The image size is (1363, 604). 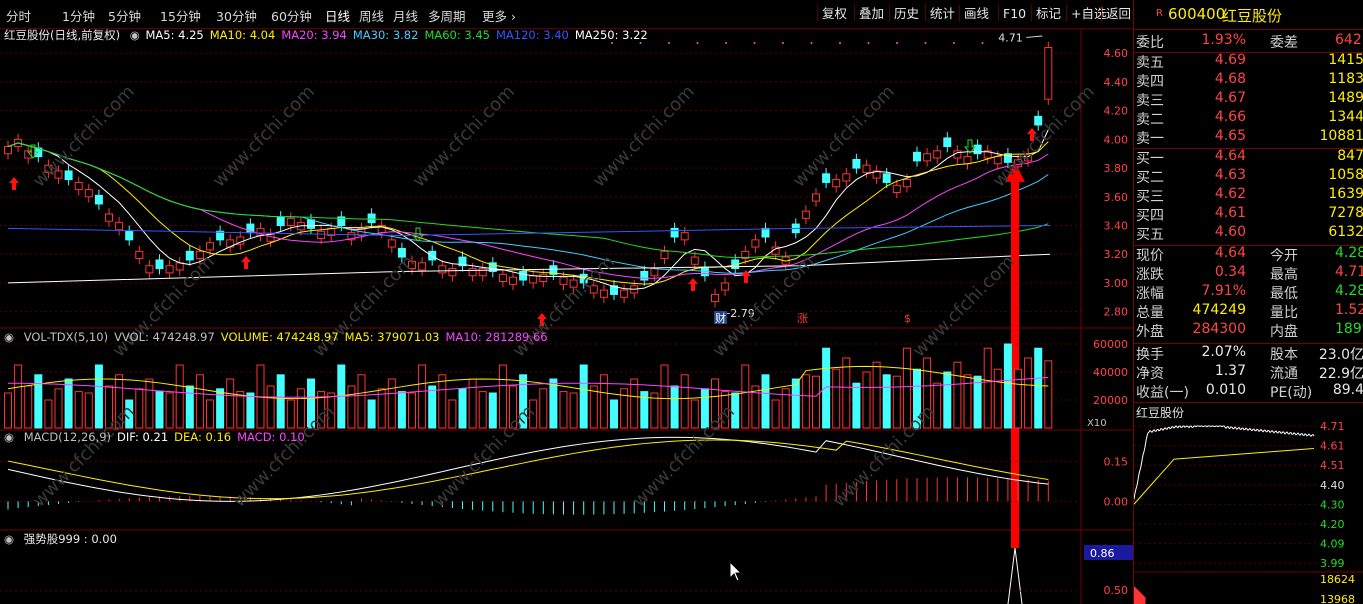 What do you see at coordinates (1249, 233) in the screenshot?
I see `buy-row-4: 买五 4.60 6132` at bounding box center [1249, 233].